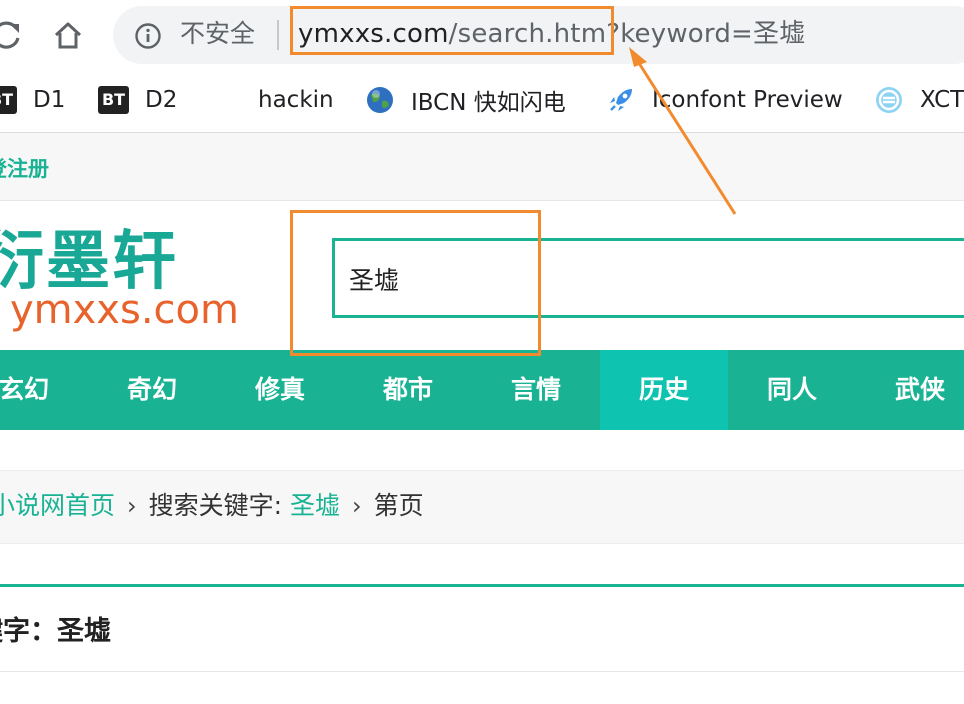 The height and width of the screenshot is (704, 964). I want to click on bookmark-d1: BT D1, so click(32, 100).